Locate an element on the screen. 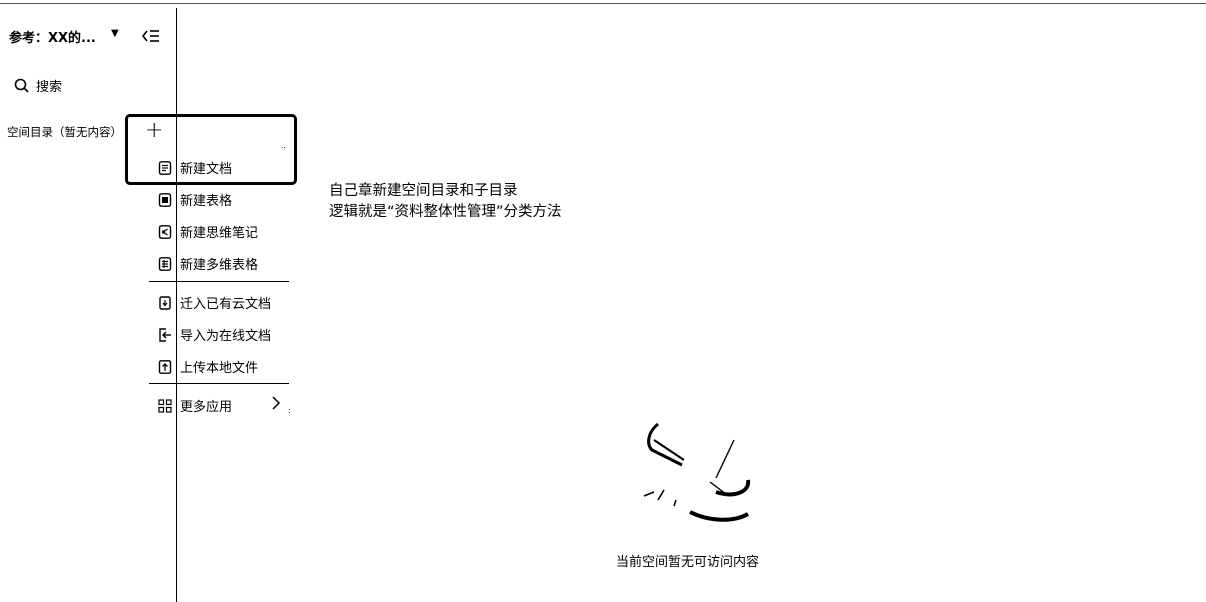  decorative-dots: .. is located at coordinates (284, 145).